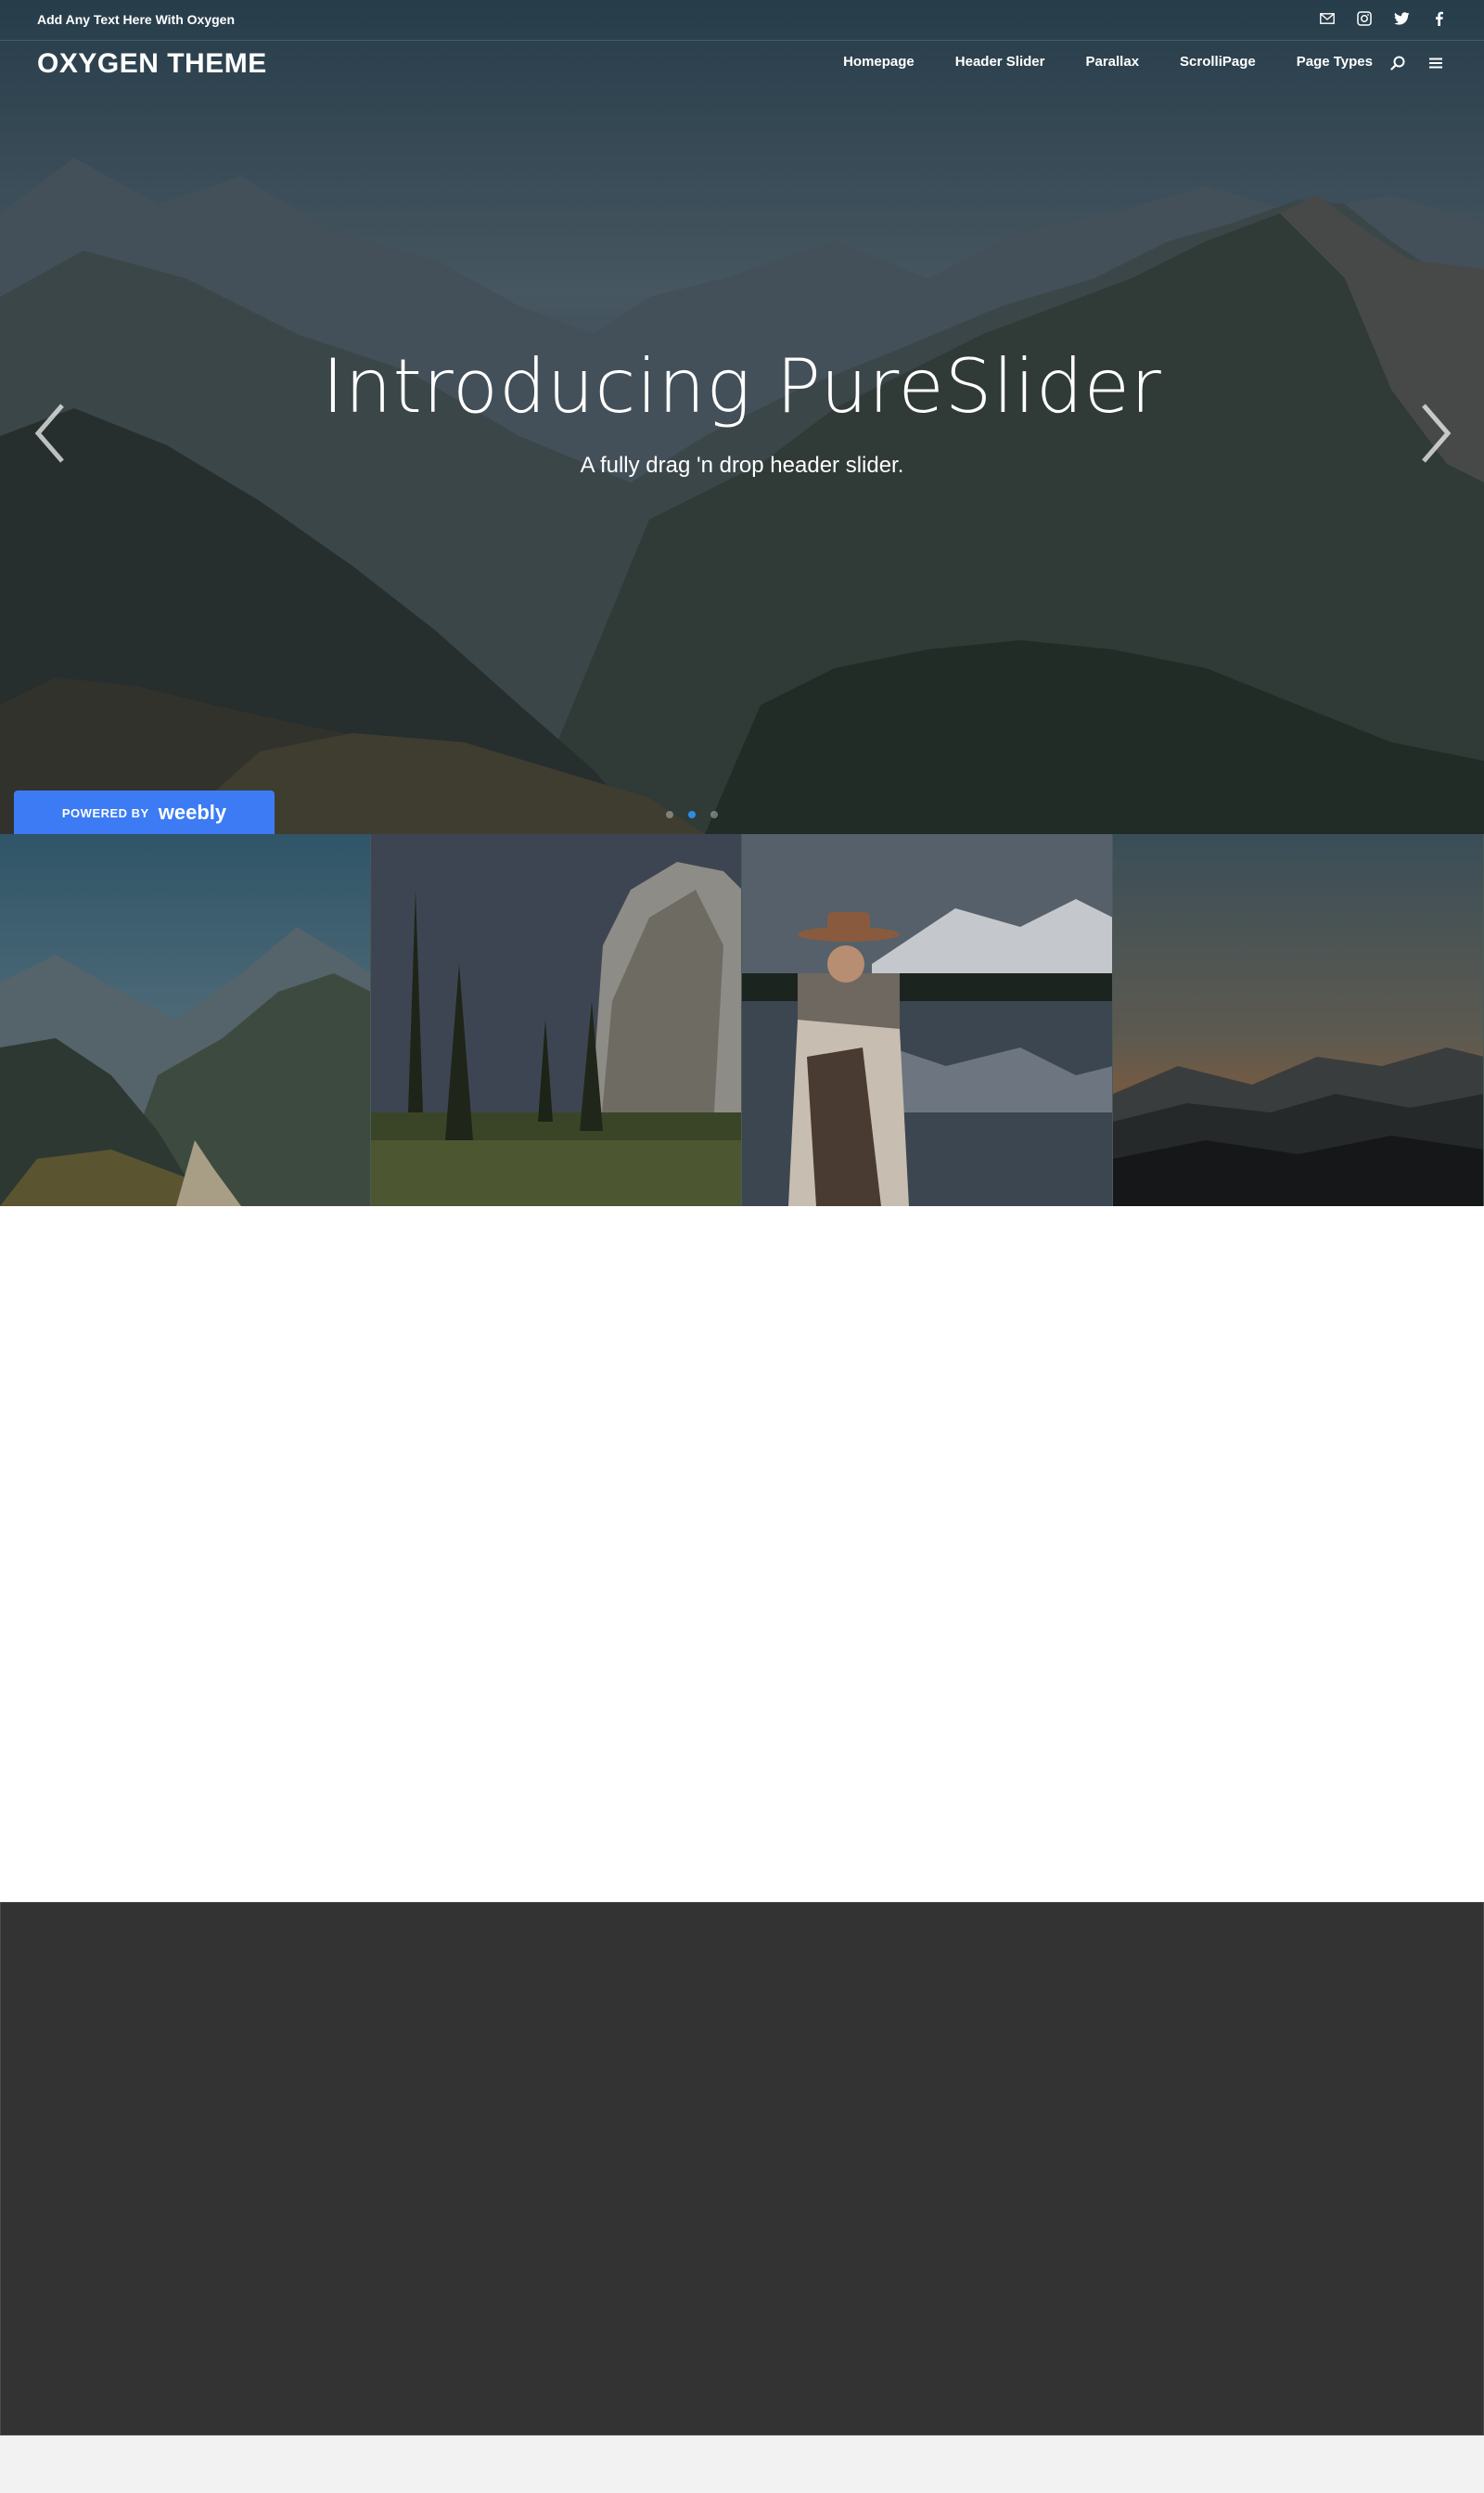 This screenshot has height=2493, width=1484. I want to click on slider-subtitle: A fully drag 'n drop header slider., so click(742, 465).